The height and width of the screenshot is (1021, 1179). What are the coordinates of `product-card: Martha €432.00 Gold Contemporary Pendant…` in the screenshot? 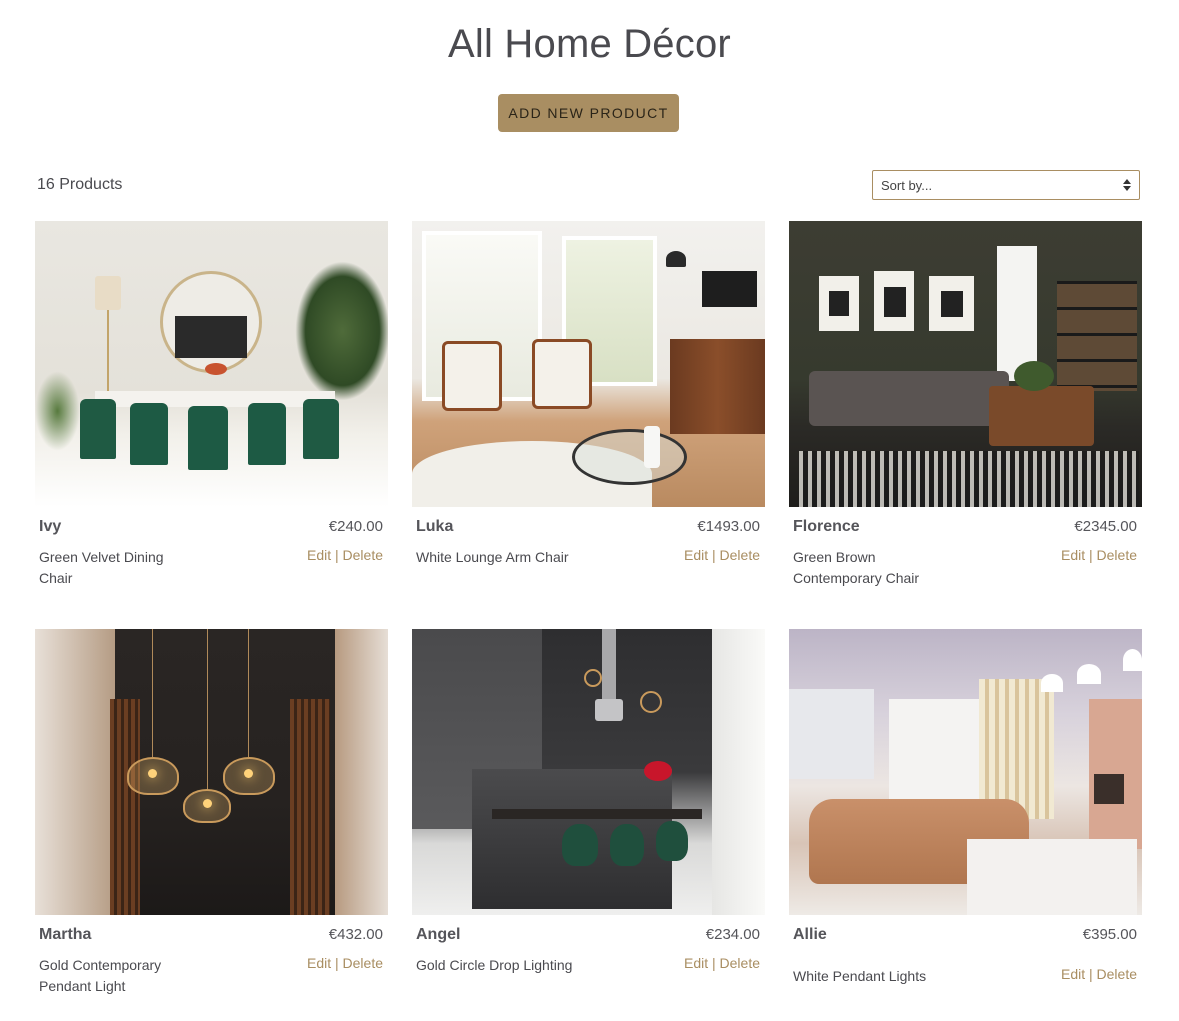 It's located at (211, 811).